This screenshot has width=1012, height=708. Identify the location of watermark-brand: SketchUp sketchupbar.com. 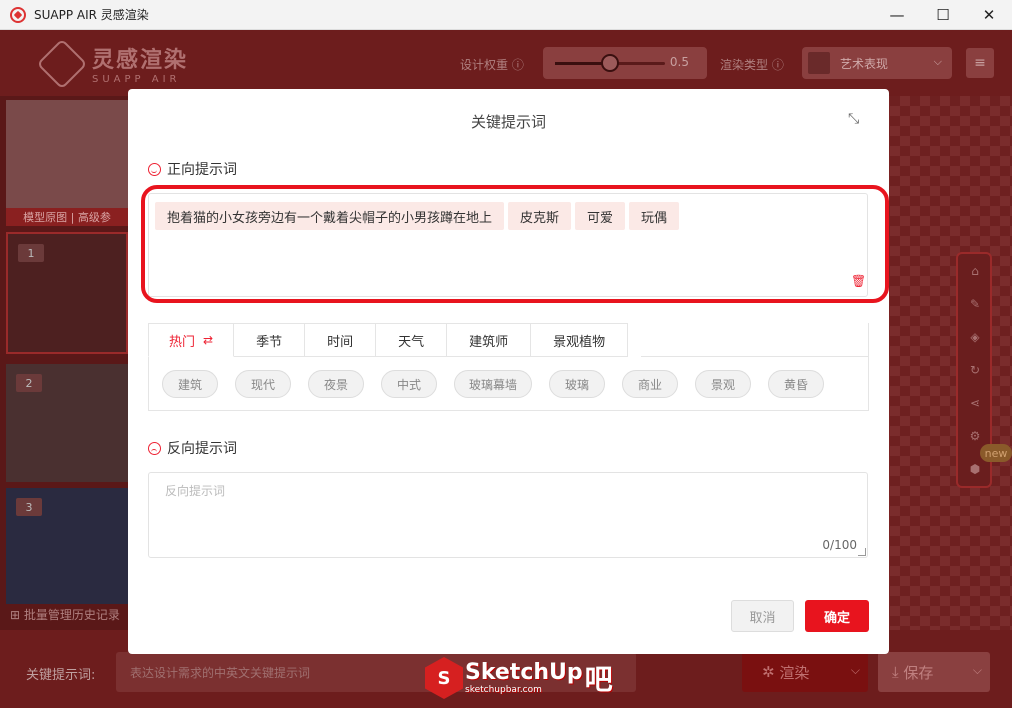
(524, 677).